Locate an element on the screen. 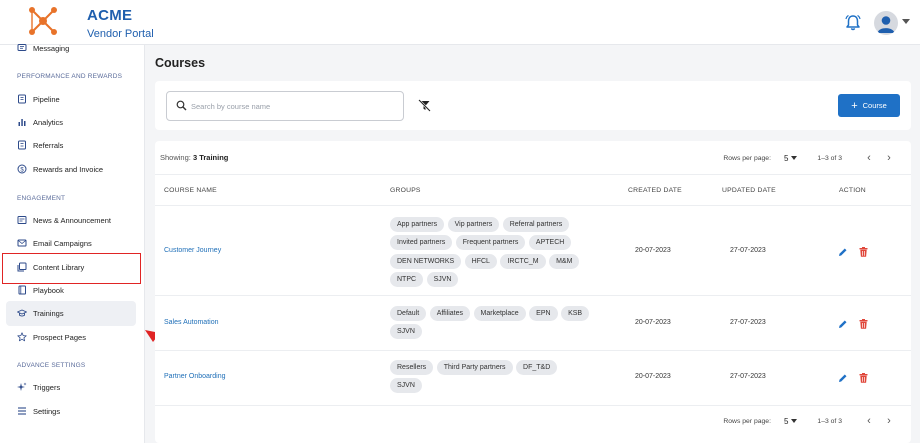  sidebar-item-label: Prospect Pages is located at coordinates (59, 337).